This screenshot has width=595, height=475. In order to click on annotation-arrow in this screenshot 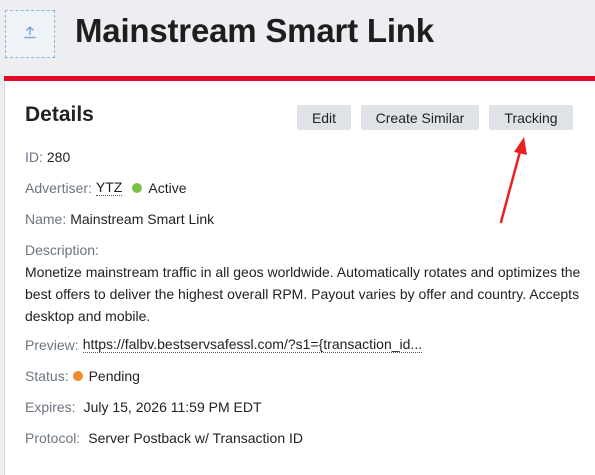, I will do `click(513, 180)`.